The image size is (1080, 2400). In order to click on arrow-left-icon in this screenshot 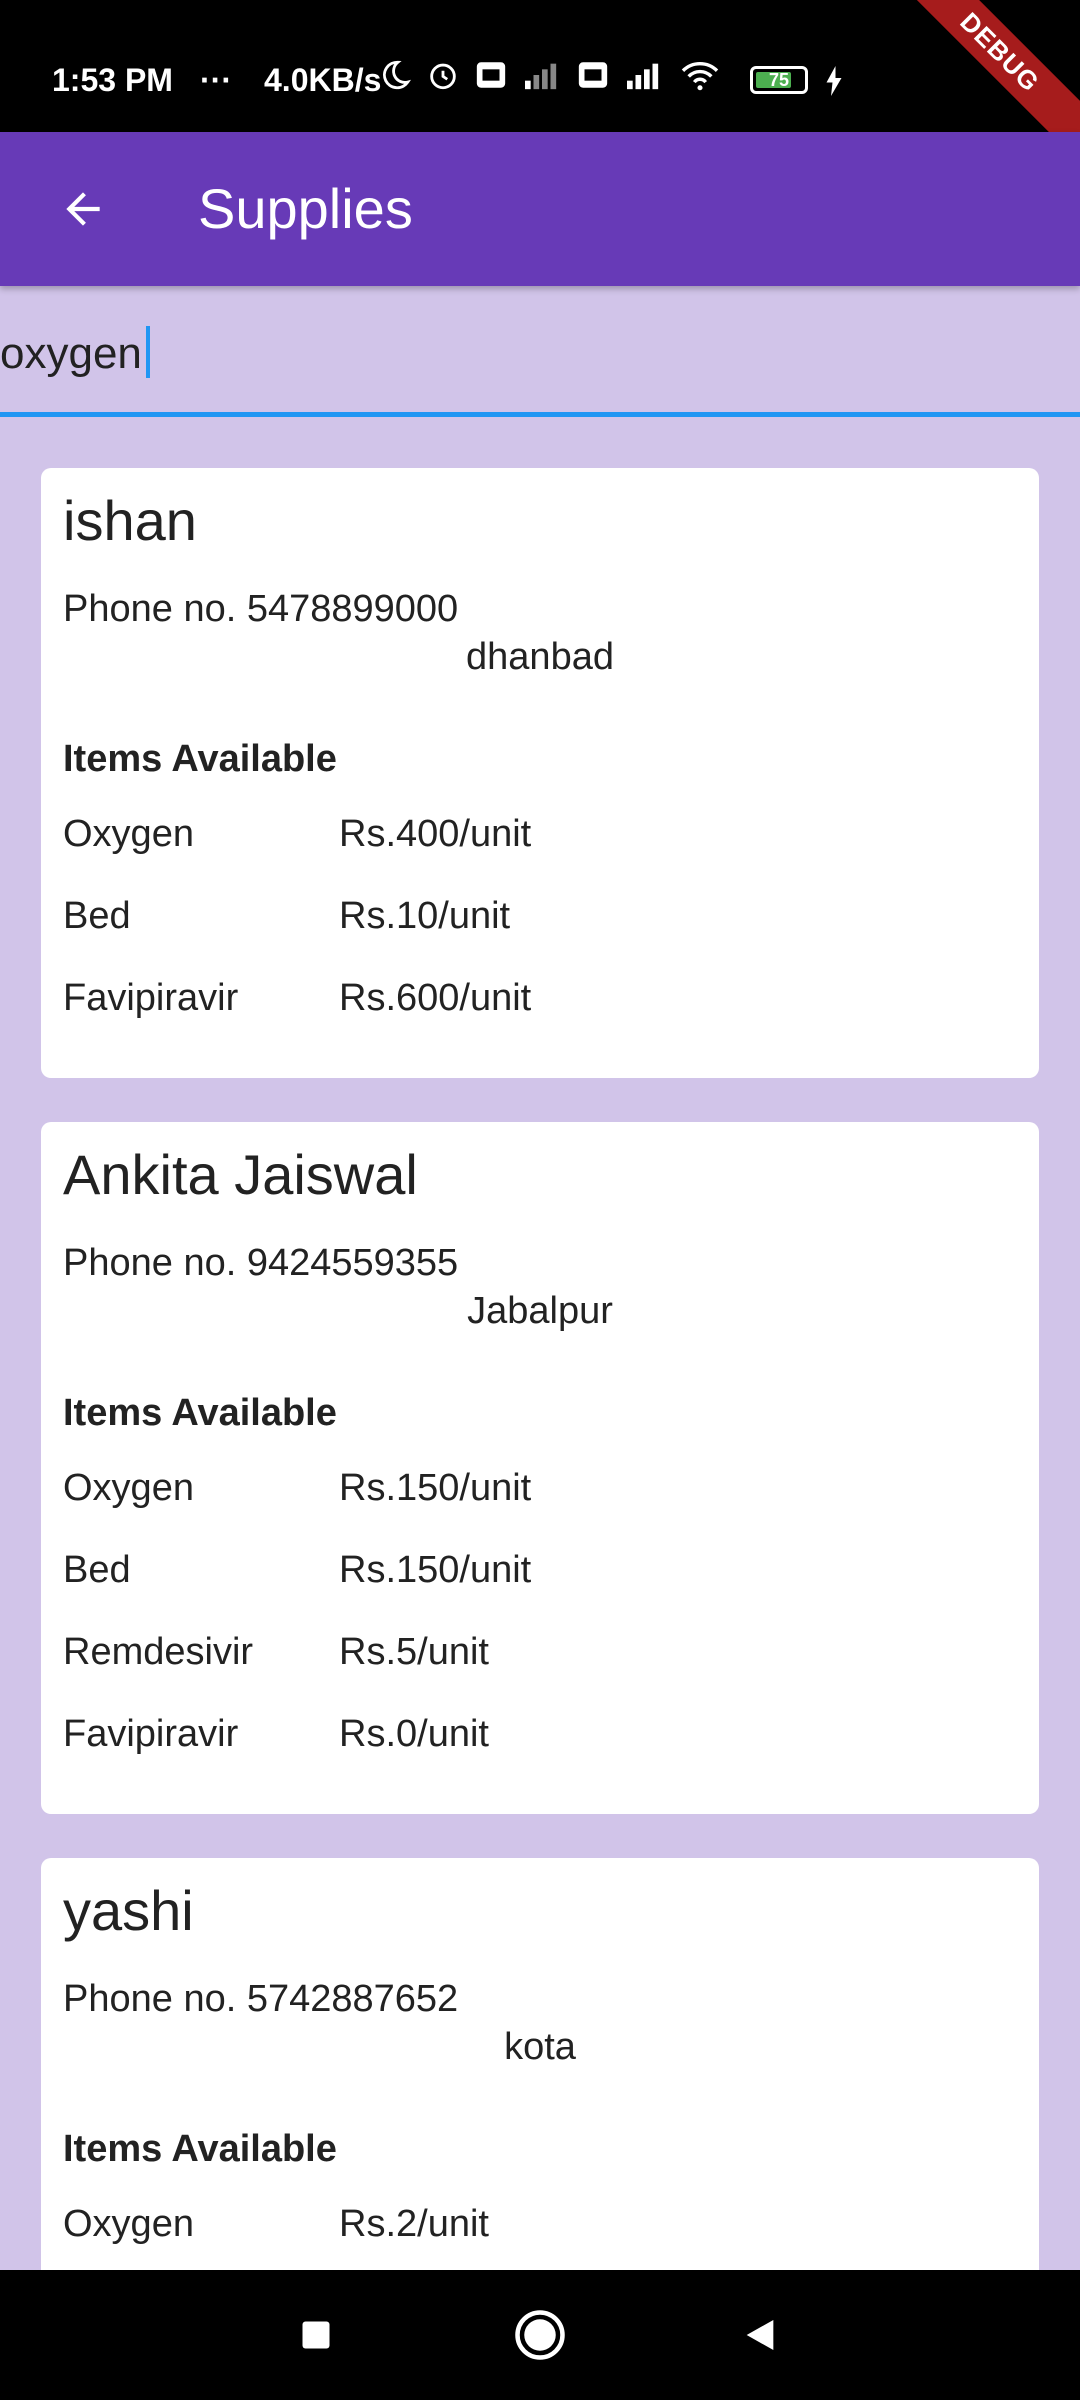, I will do `click(83, 209)`.